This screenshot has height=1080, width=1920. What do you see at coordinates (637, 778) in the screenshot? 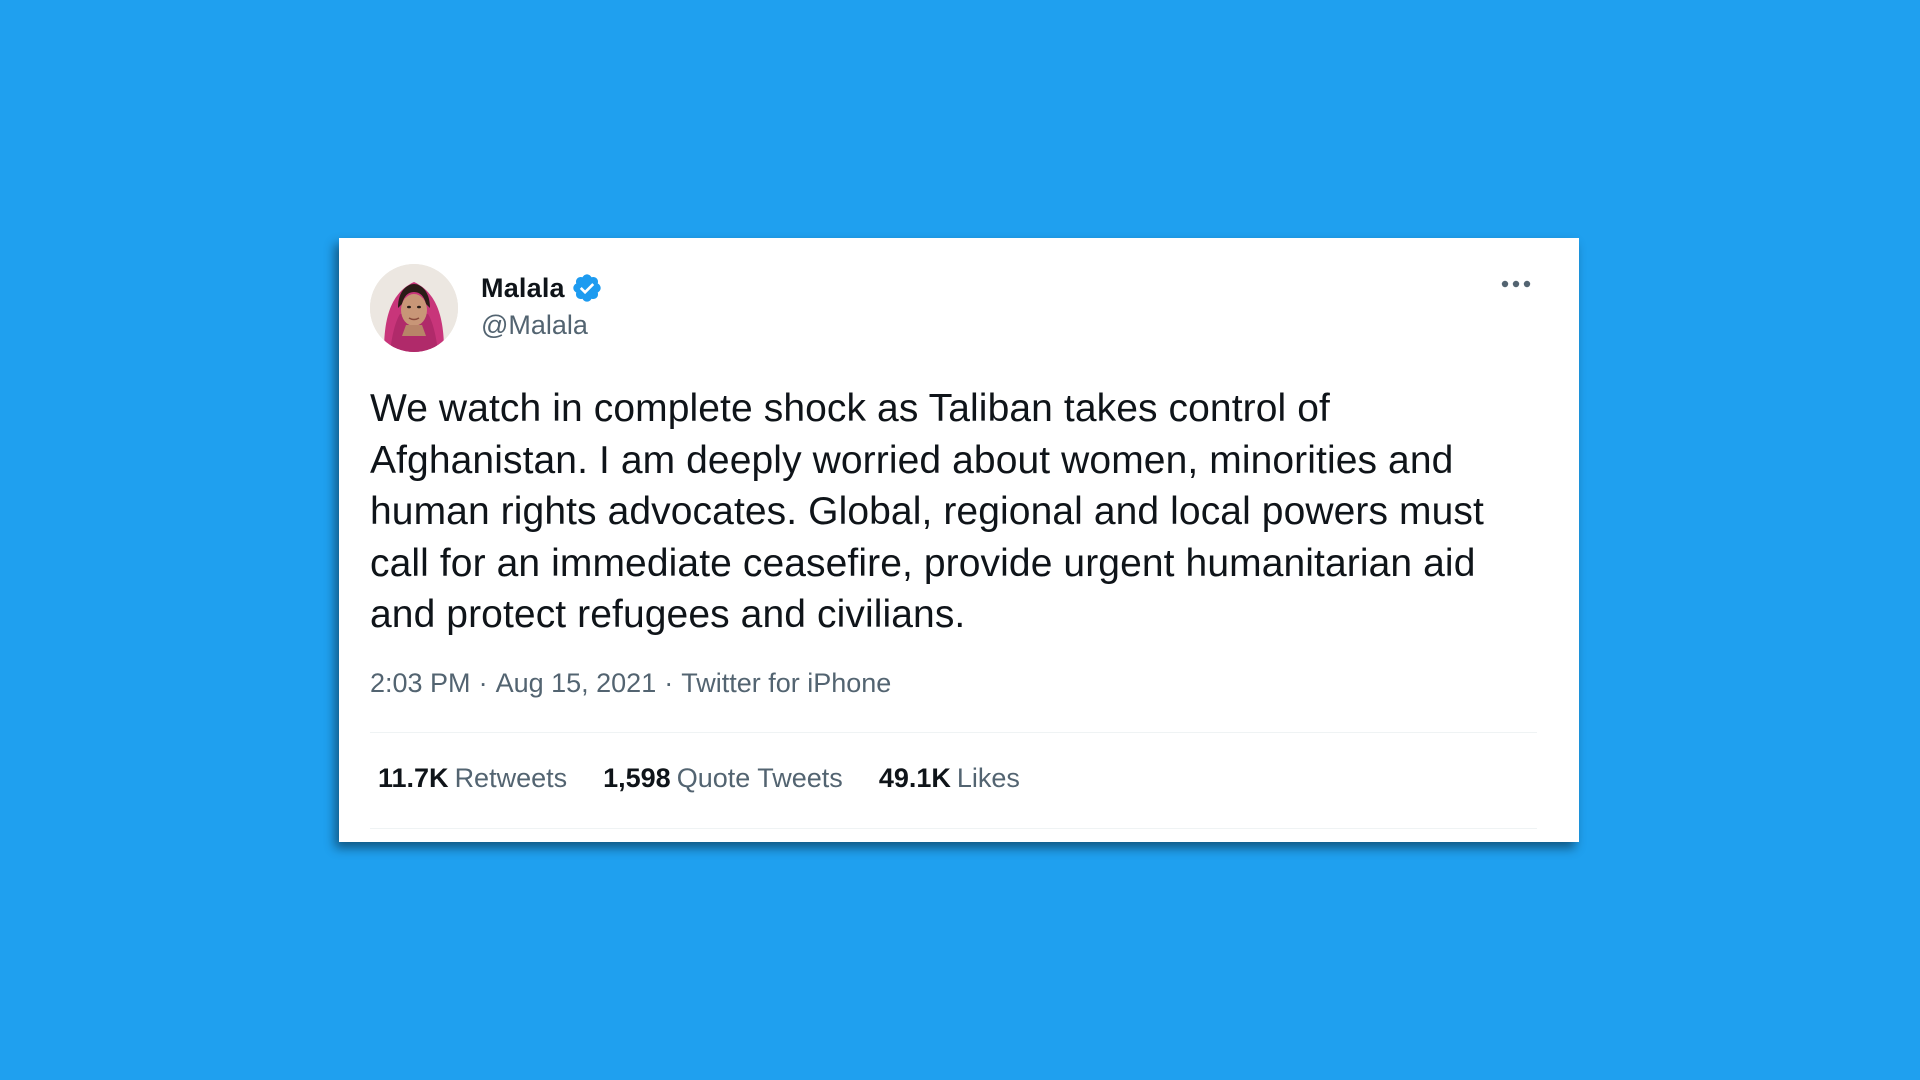
I see `quote-tweets-count: 1,598` at bounding box center [637, 778].